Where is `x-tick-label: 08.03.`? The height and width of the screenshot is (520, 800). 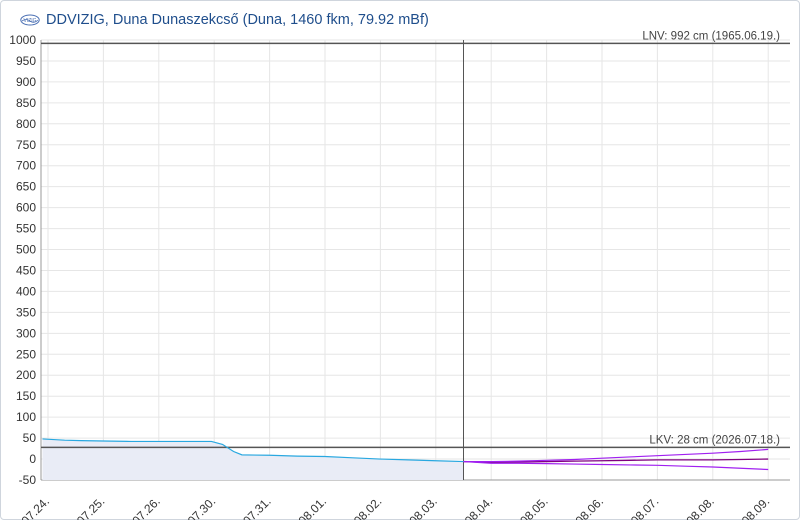 x-tick-label: 08.03. is located at coordinates (422, 507).